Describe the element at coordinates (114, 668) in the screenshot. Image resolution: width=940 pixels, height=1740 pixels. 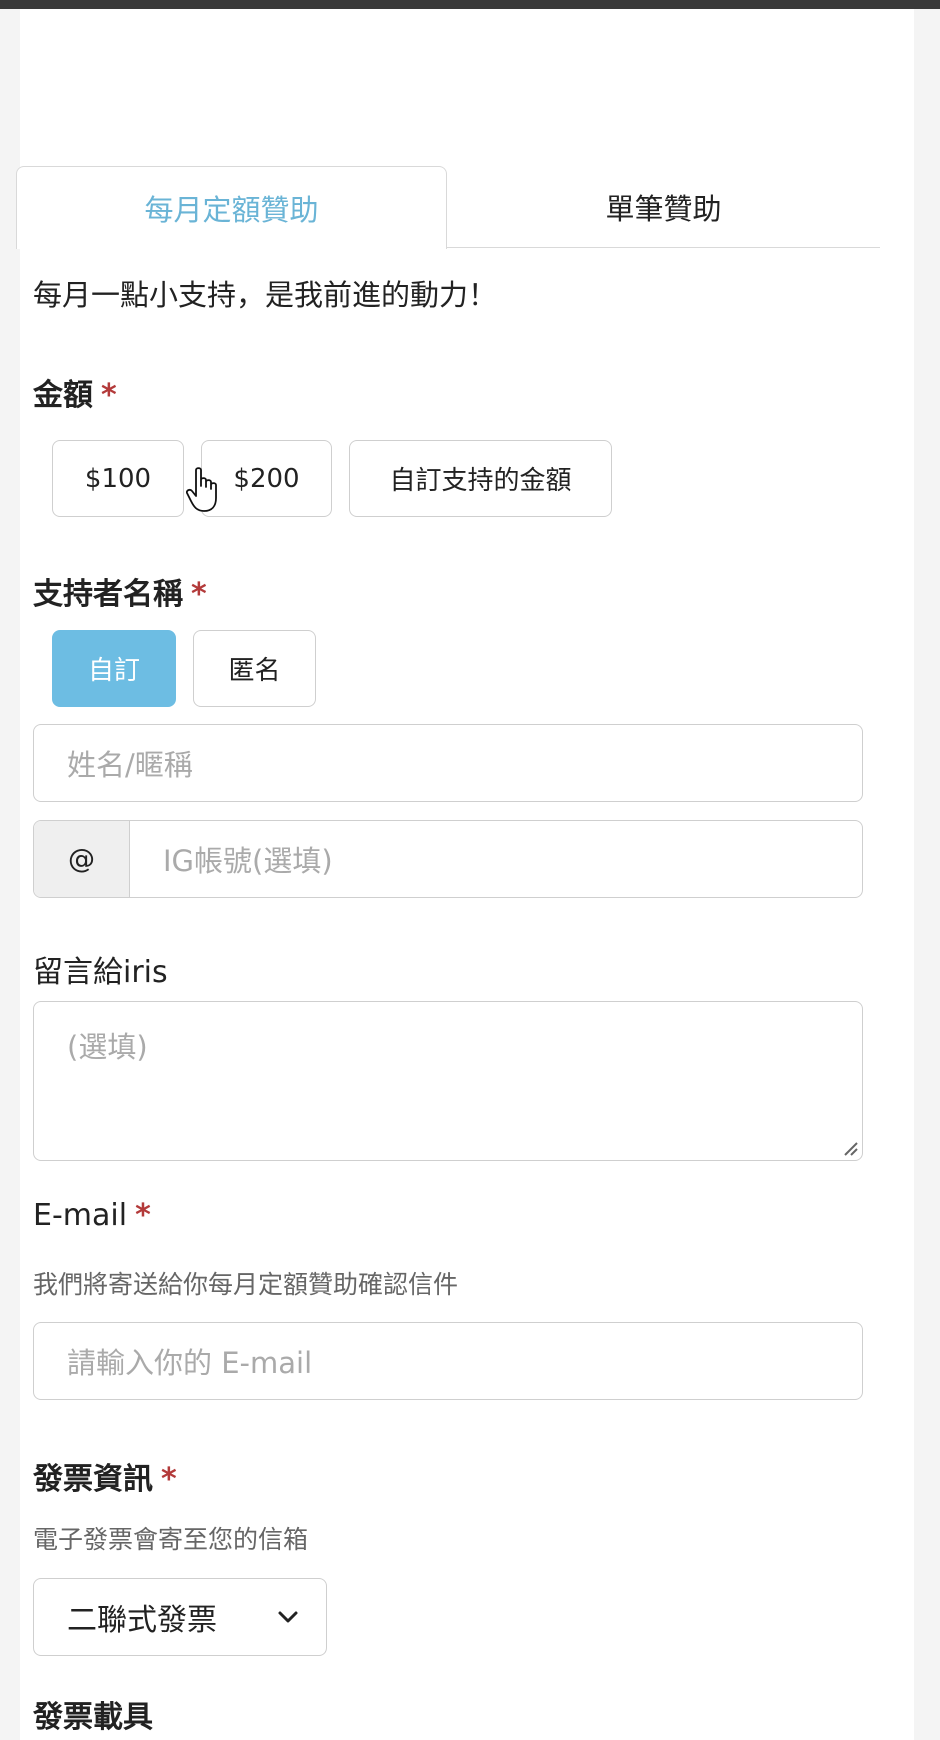
I see `custom-name-button: 自訂` at that location.